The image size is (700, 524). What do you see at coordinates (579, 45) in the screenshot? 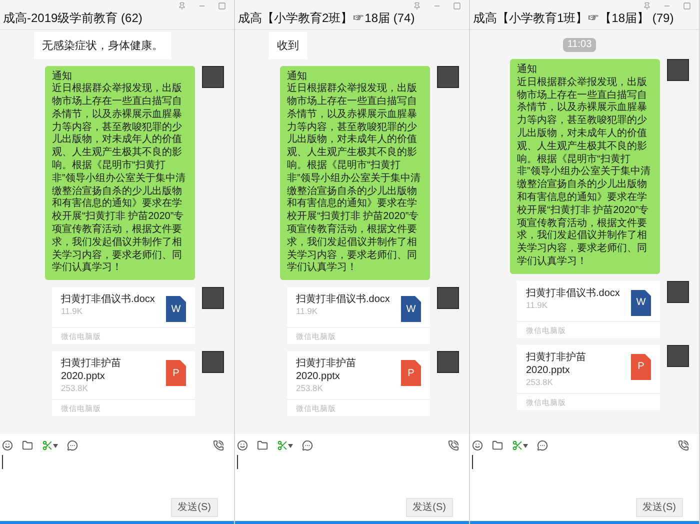
I see `timestamp: 11:03` at bounding box center [579, 45].